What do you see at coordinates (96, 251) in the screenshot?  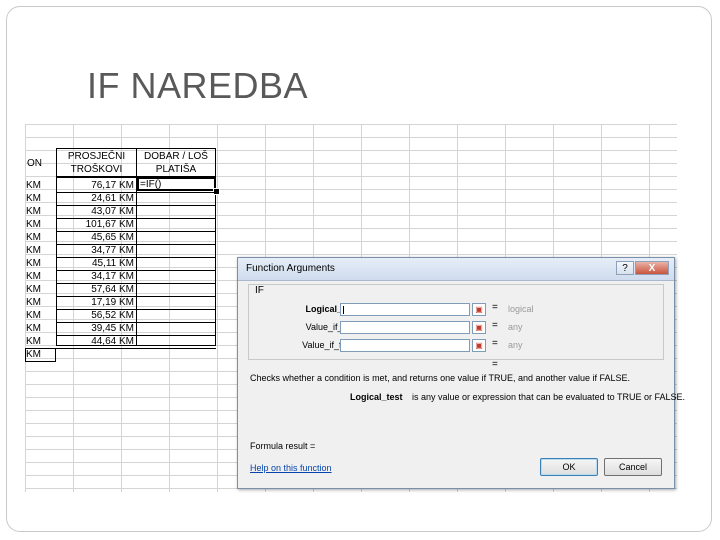 I see `cell-average-cost: 34,77 KM` at bounding box center [96, 251].